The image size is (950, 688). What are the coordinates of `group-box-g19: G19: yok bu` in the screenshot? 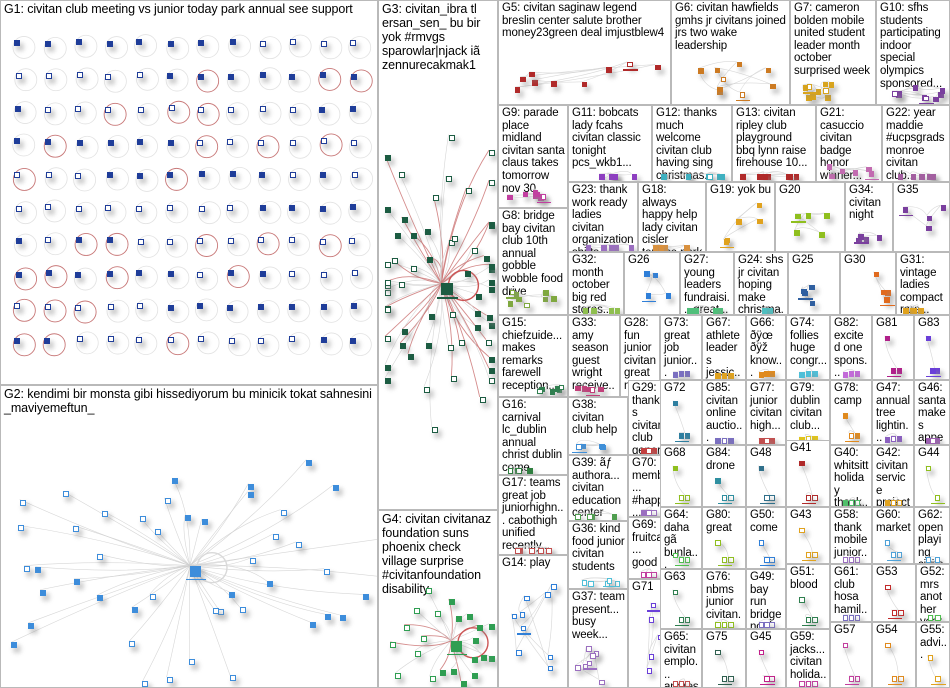 It's located at (740, 217).